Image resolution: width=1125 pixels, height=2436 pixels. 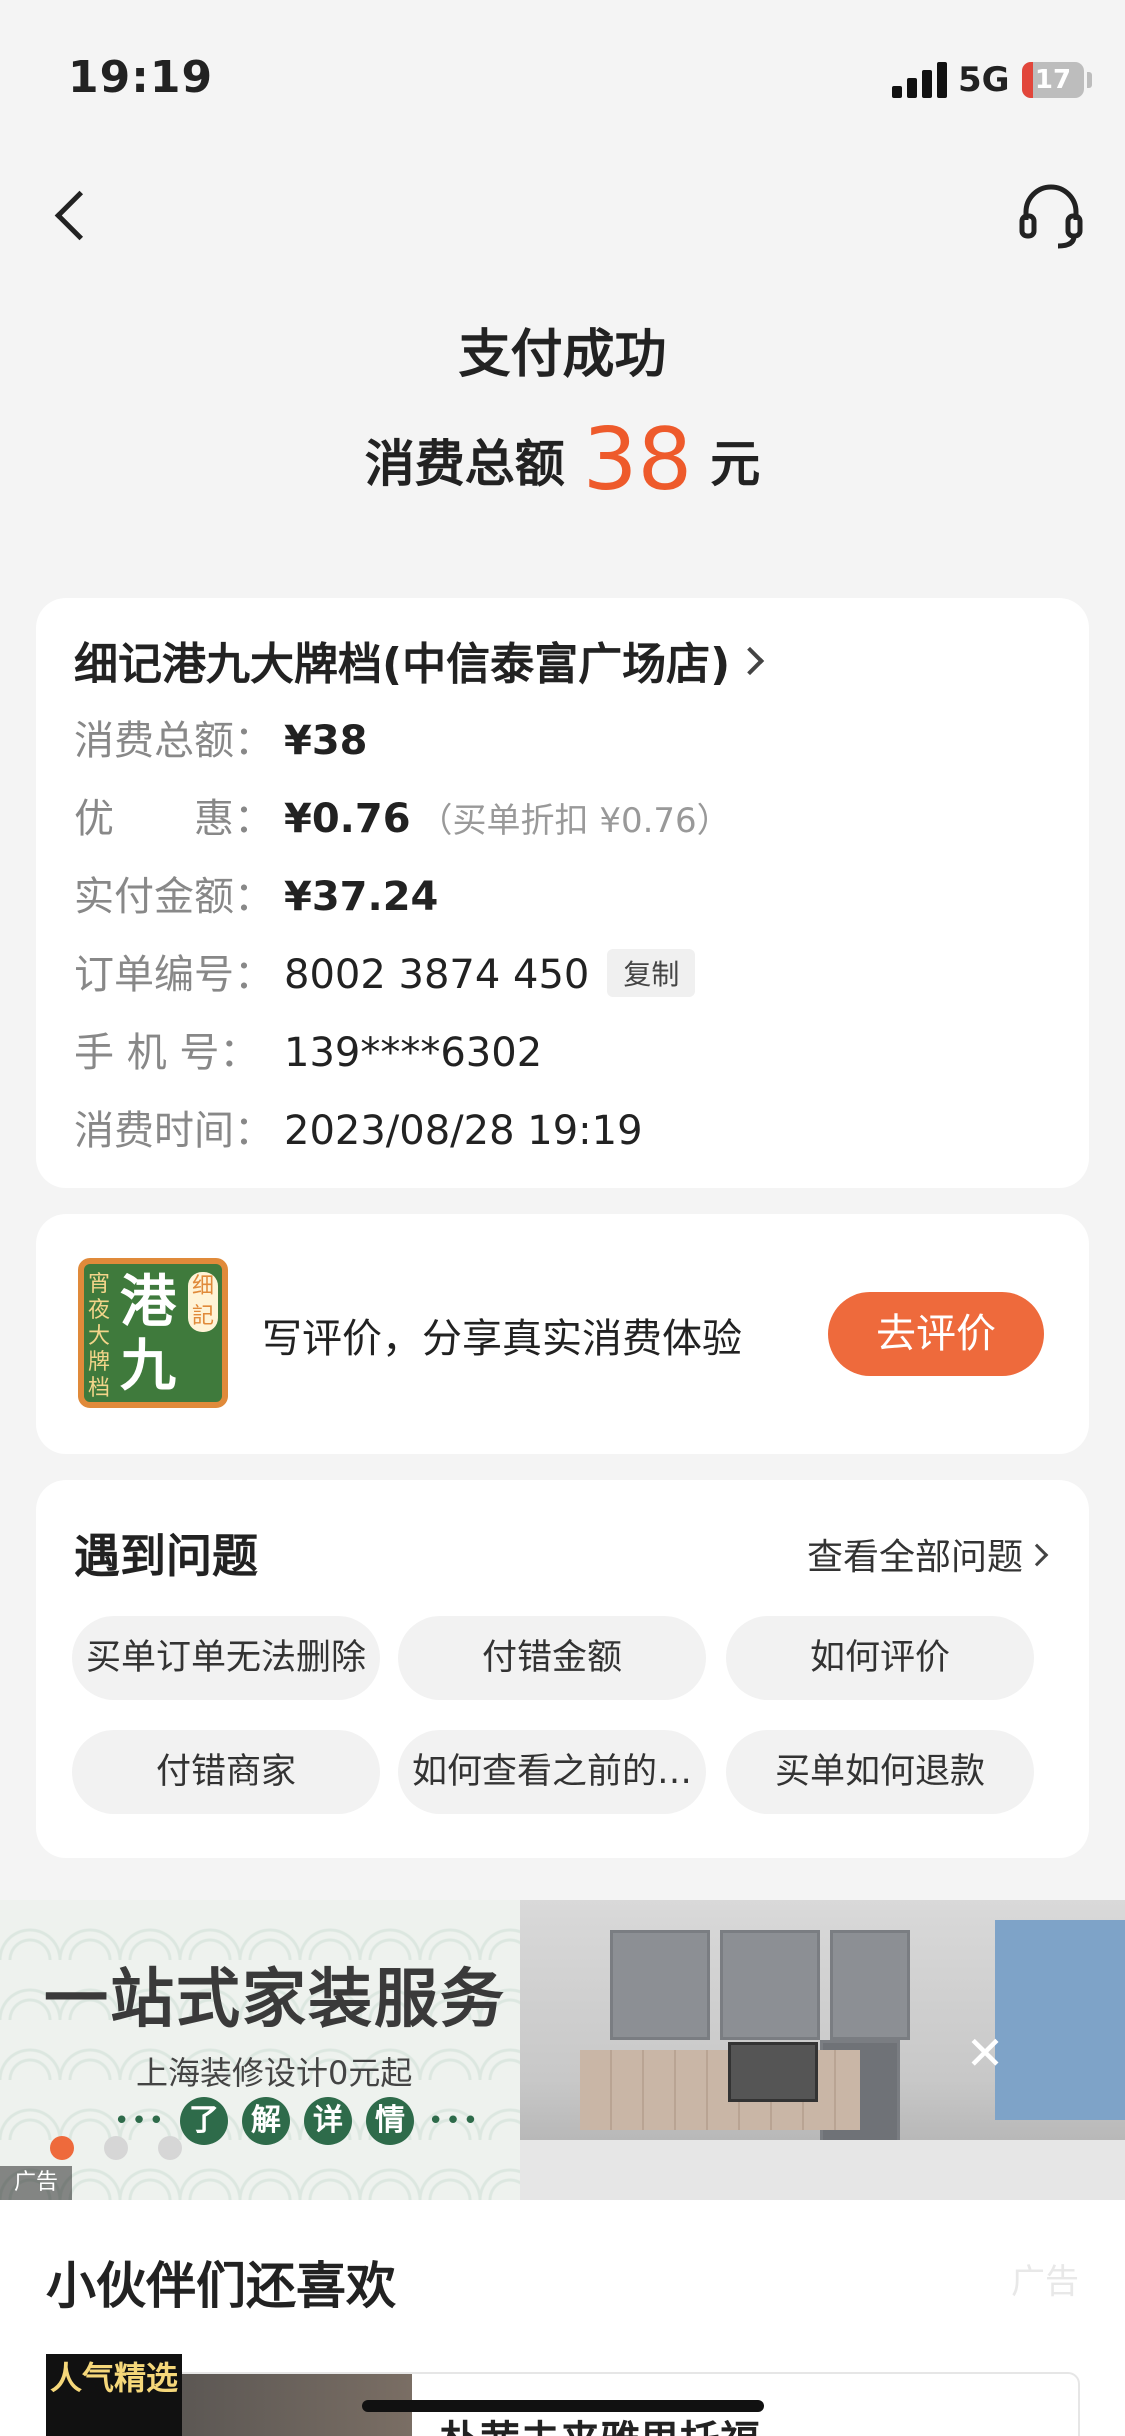 I want to click on order-row-time: 消费时间： 2023/08/28 19:19, so click(x=358, y=1127).